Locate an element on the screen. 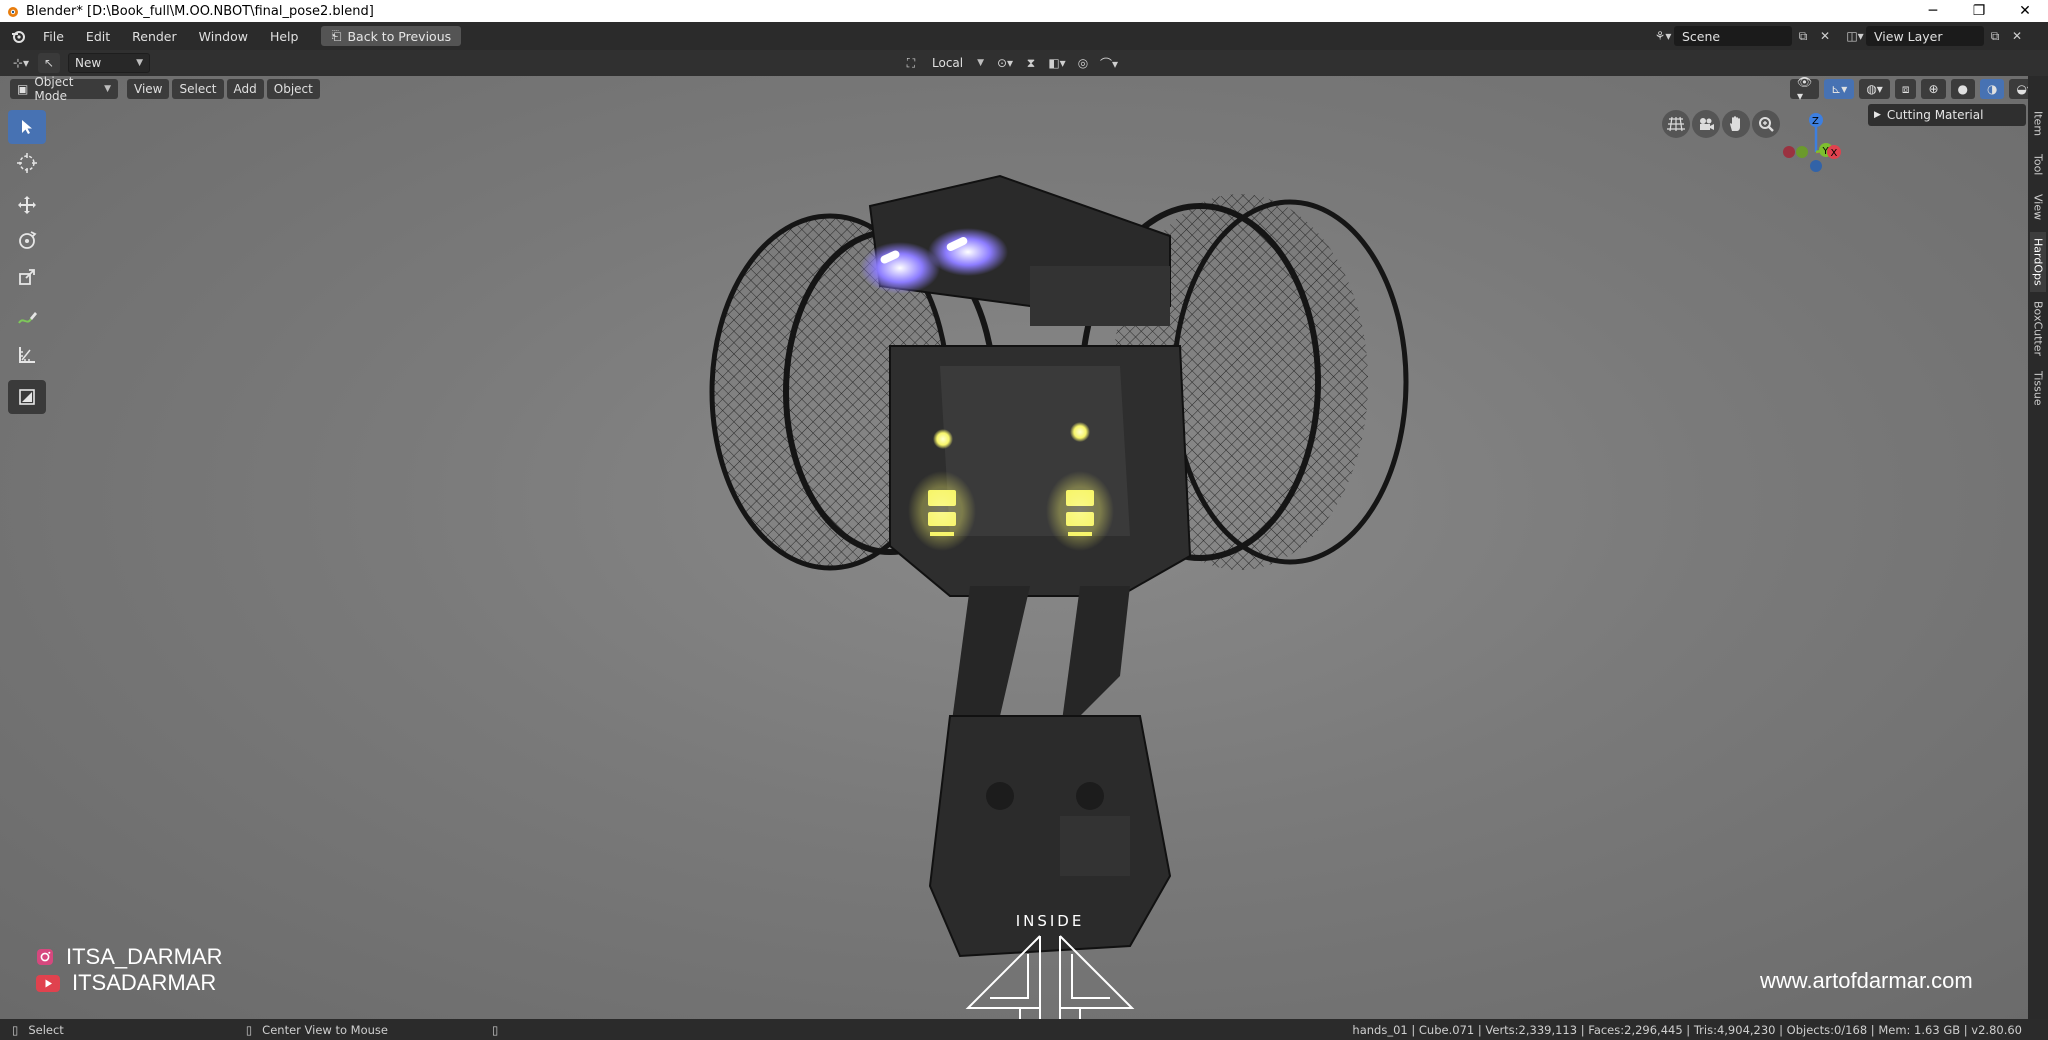 The width and height of the screenshot is (2048, 1040). transform-controls: ⛶ Local ▼ ⊙▾ ⧗ ◧▾ ◎ ⌒▾ is located at coordinates (1010, 63).